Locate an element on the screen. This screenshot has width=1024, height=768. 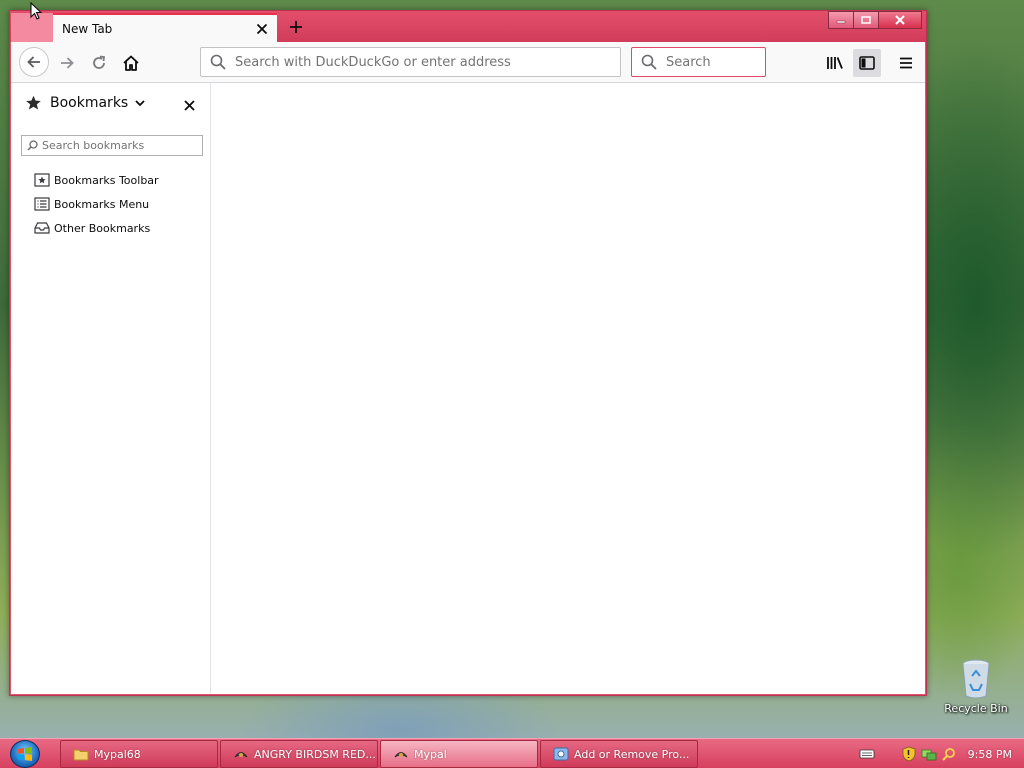
other-bookmarks-icon is located at coordinates (42, 228).